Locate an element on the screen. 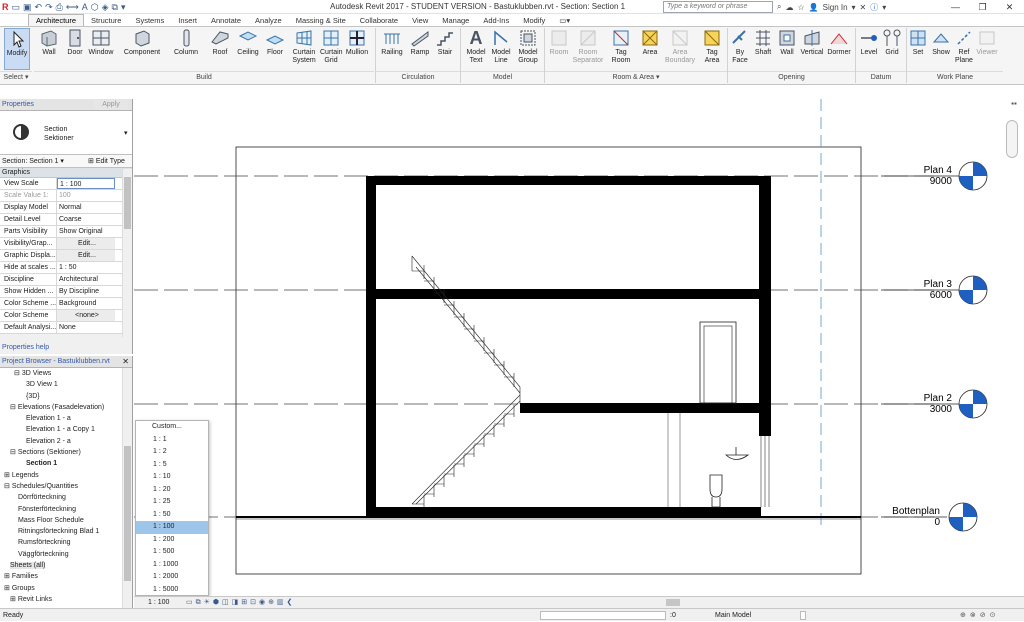 This screenshot has height=622, width=1024. view-scale-button: 1 : 100 is located at coordinates (158, 602).